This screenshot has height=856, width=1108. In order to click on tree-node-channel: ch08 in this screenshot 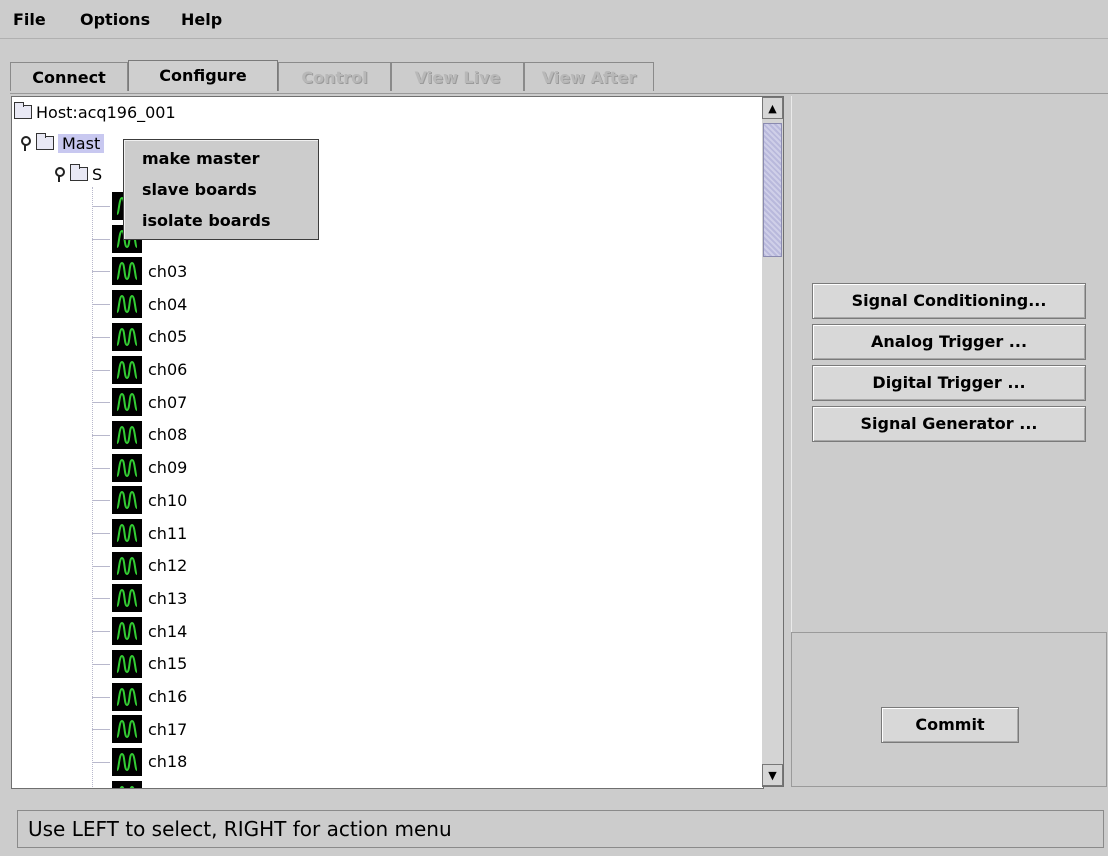, I will do `click(149, 435)`.